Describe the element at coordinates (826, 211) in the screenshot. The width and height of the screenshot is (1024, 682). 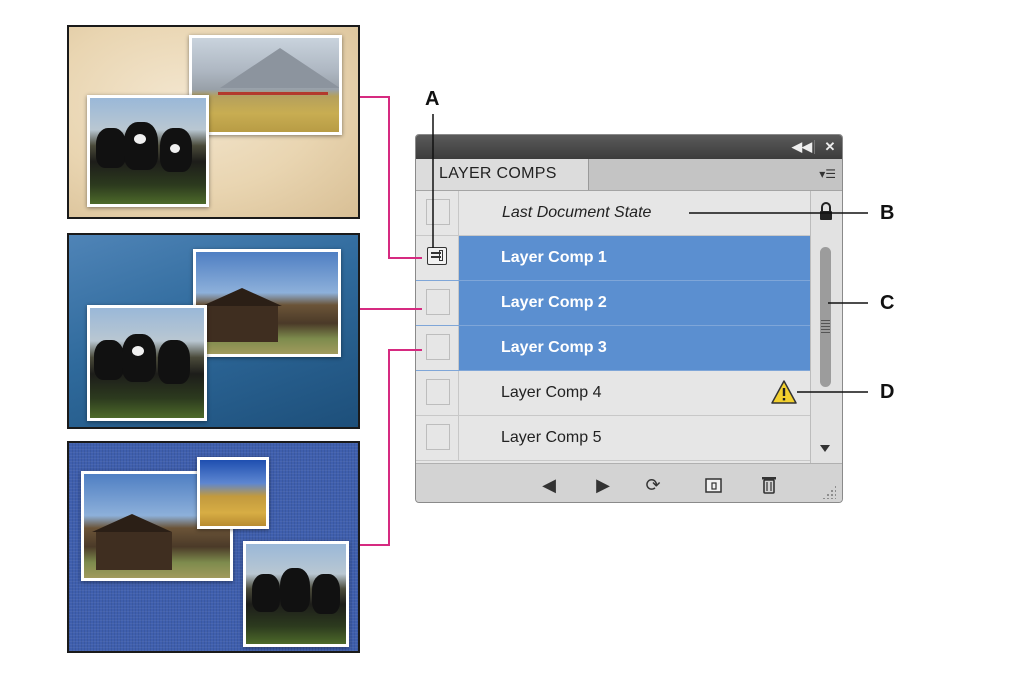
I see `lock-icon` at that location.